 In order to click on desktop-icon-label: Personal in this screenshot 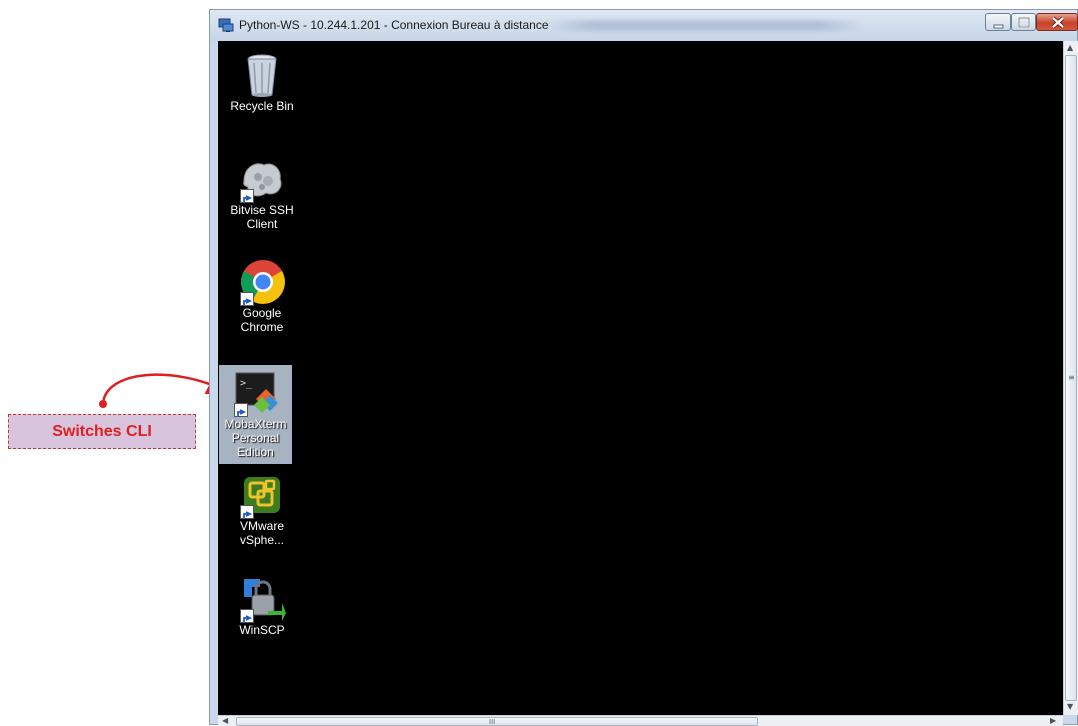, I will do `click(255, 438)`.